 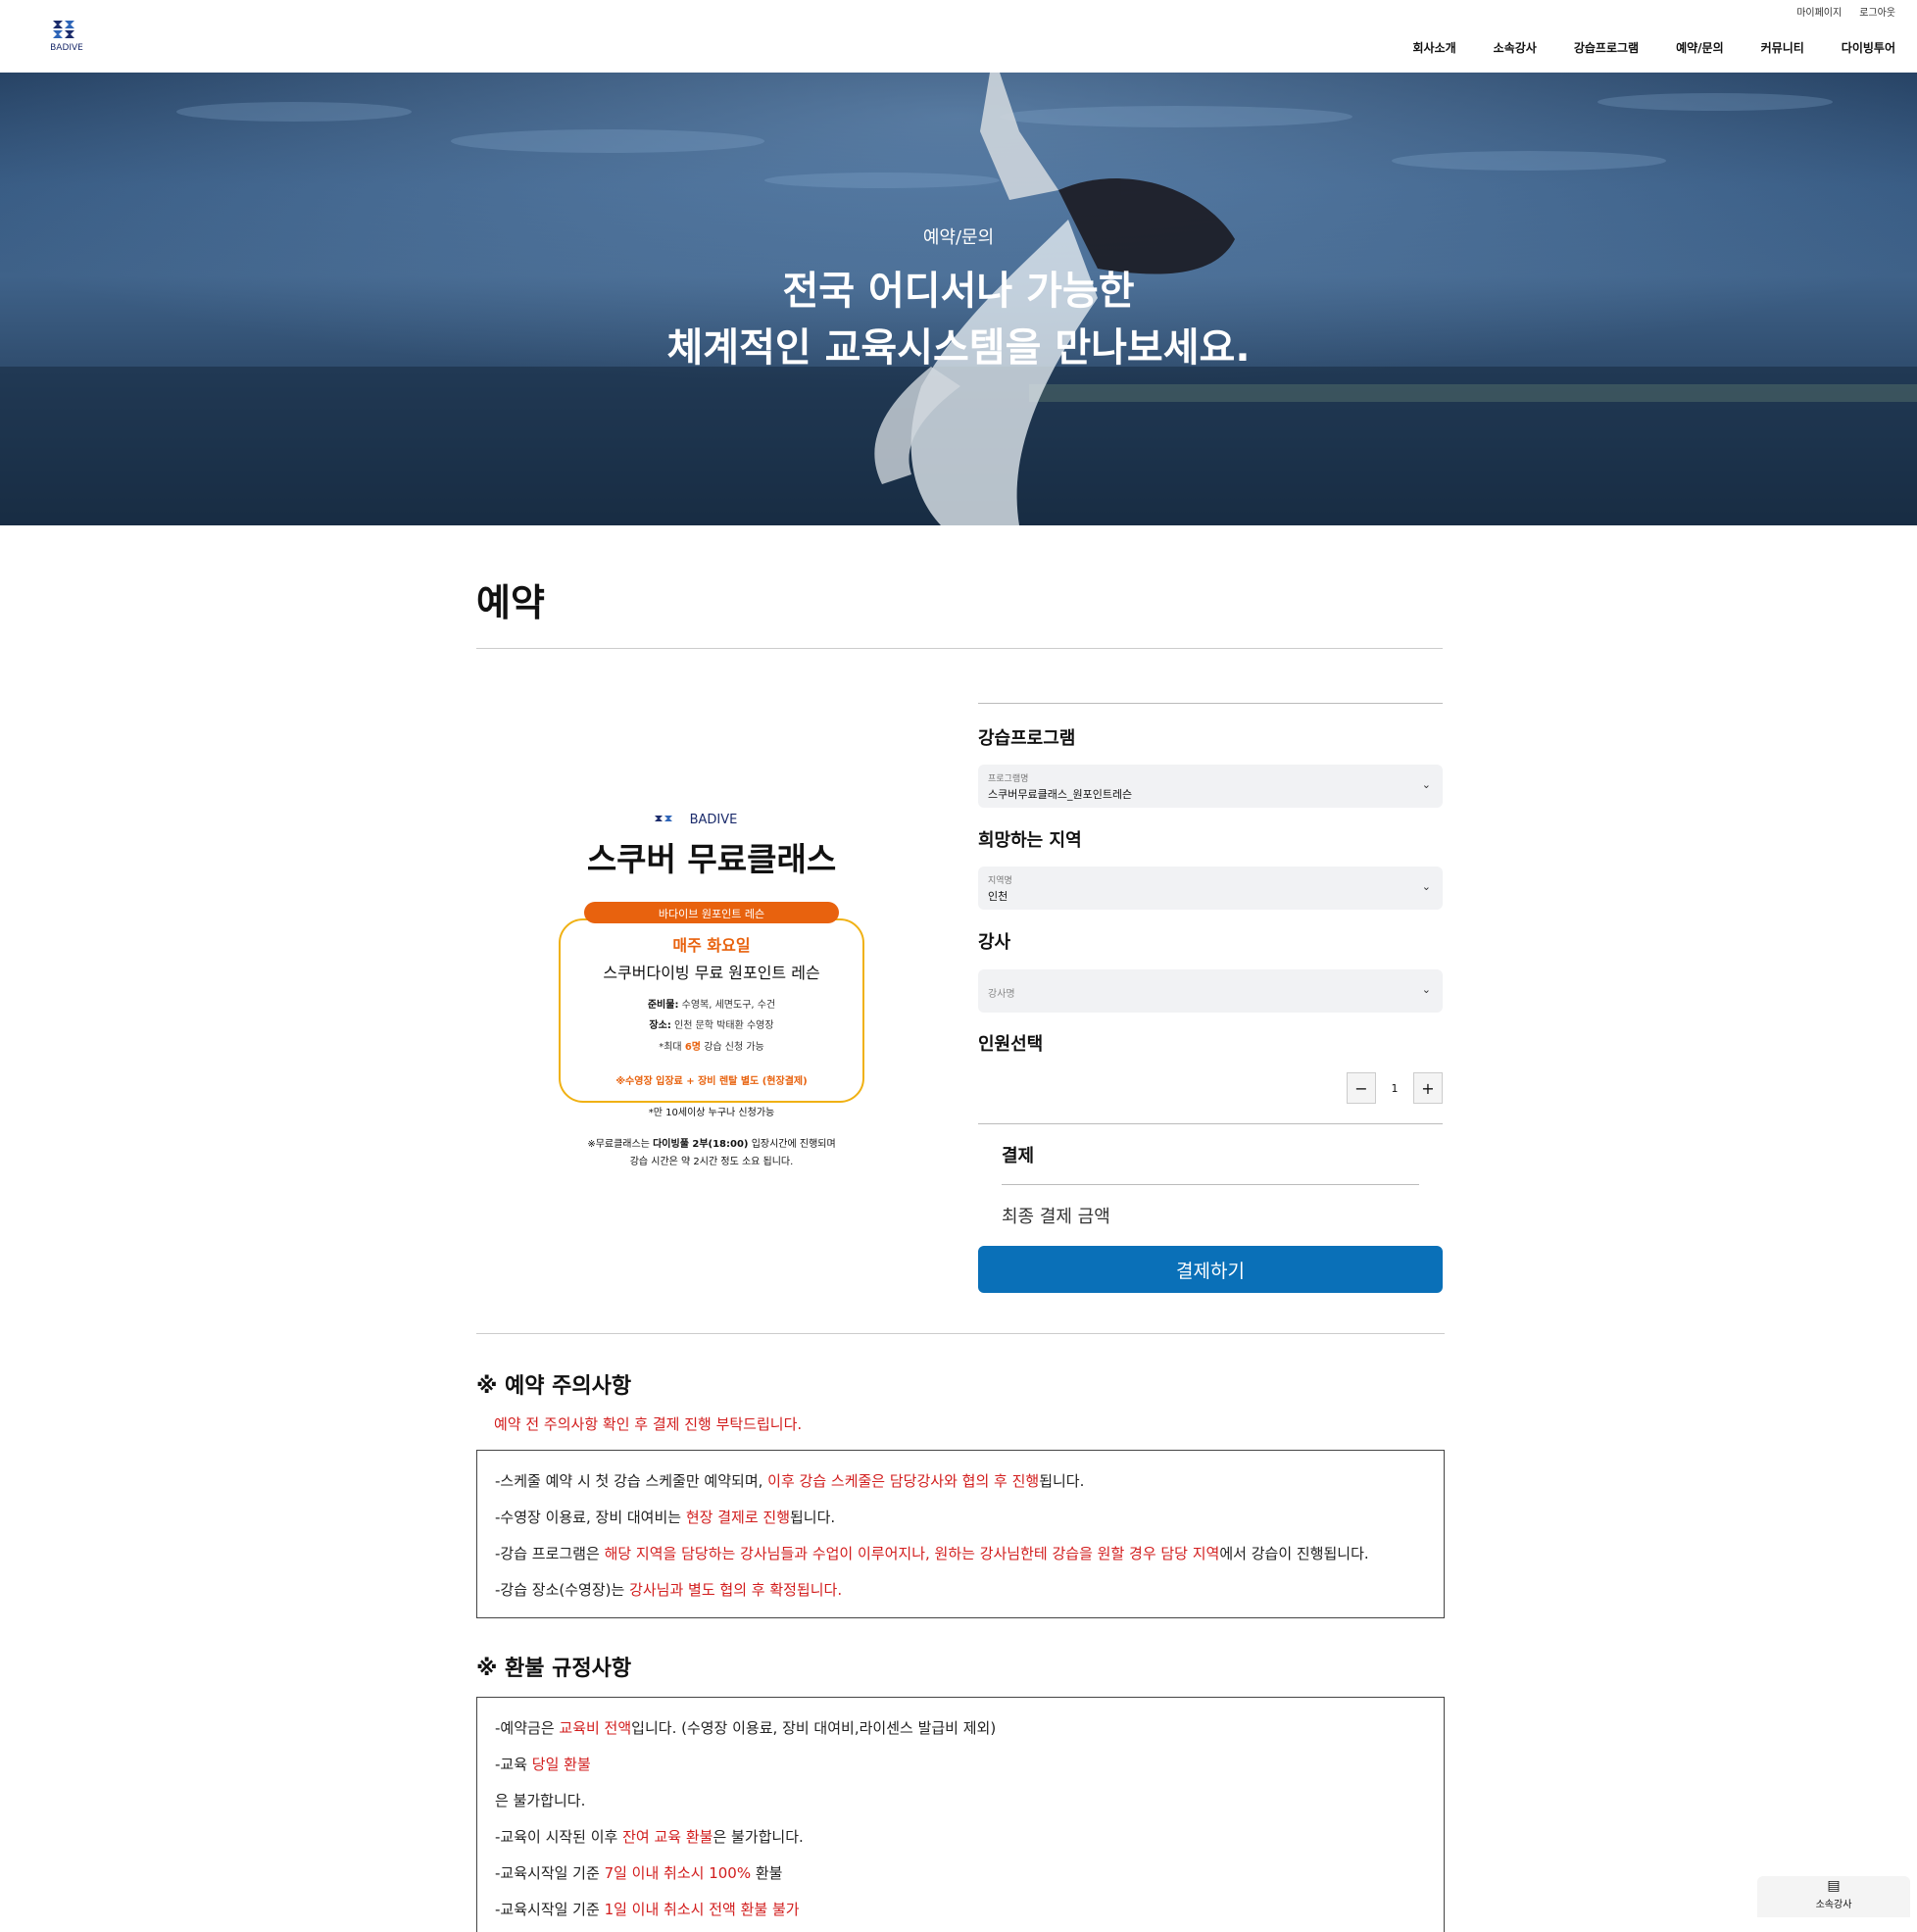 I want to click on poster-foot-2: 강습 시간은 약 2시간 정도 소요 됩니다., so click(x=712, y=1161).